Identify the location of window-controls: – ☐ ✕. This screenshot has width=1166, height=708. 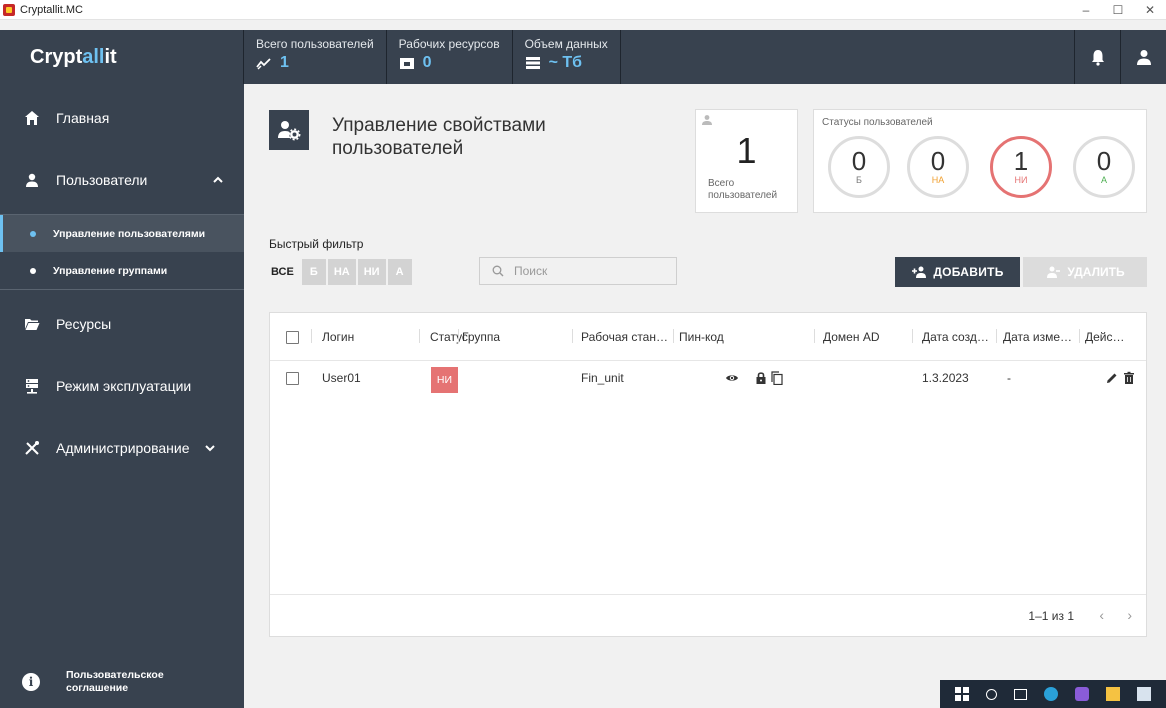
(1118, 10).